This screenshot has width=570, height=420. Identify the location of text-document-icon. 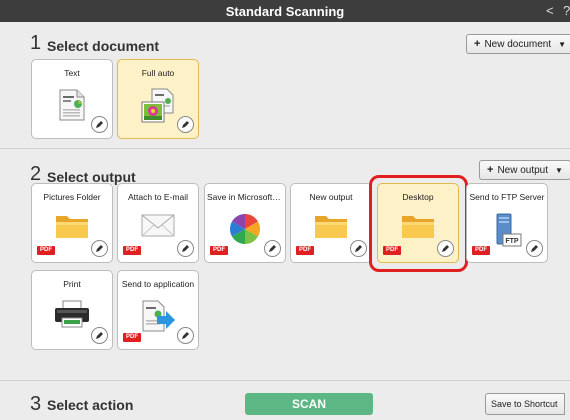
(72, 105).